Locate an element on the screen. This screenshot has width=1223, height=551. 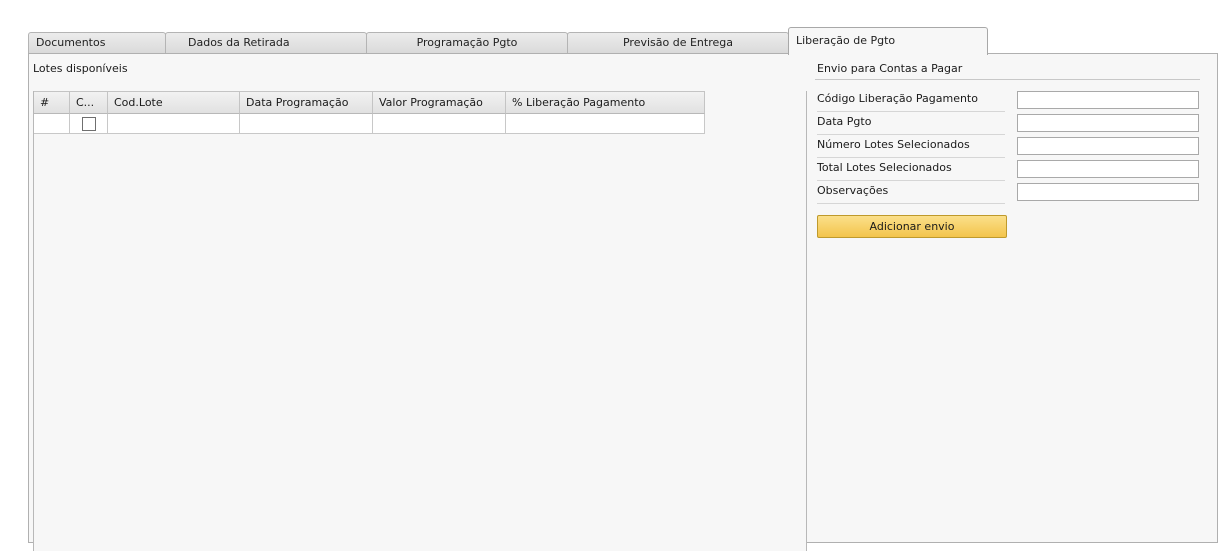
tab-label: Documentos is located at coordinates (71, 42).